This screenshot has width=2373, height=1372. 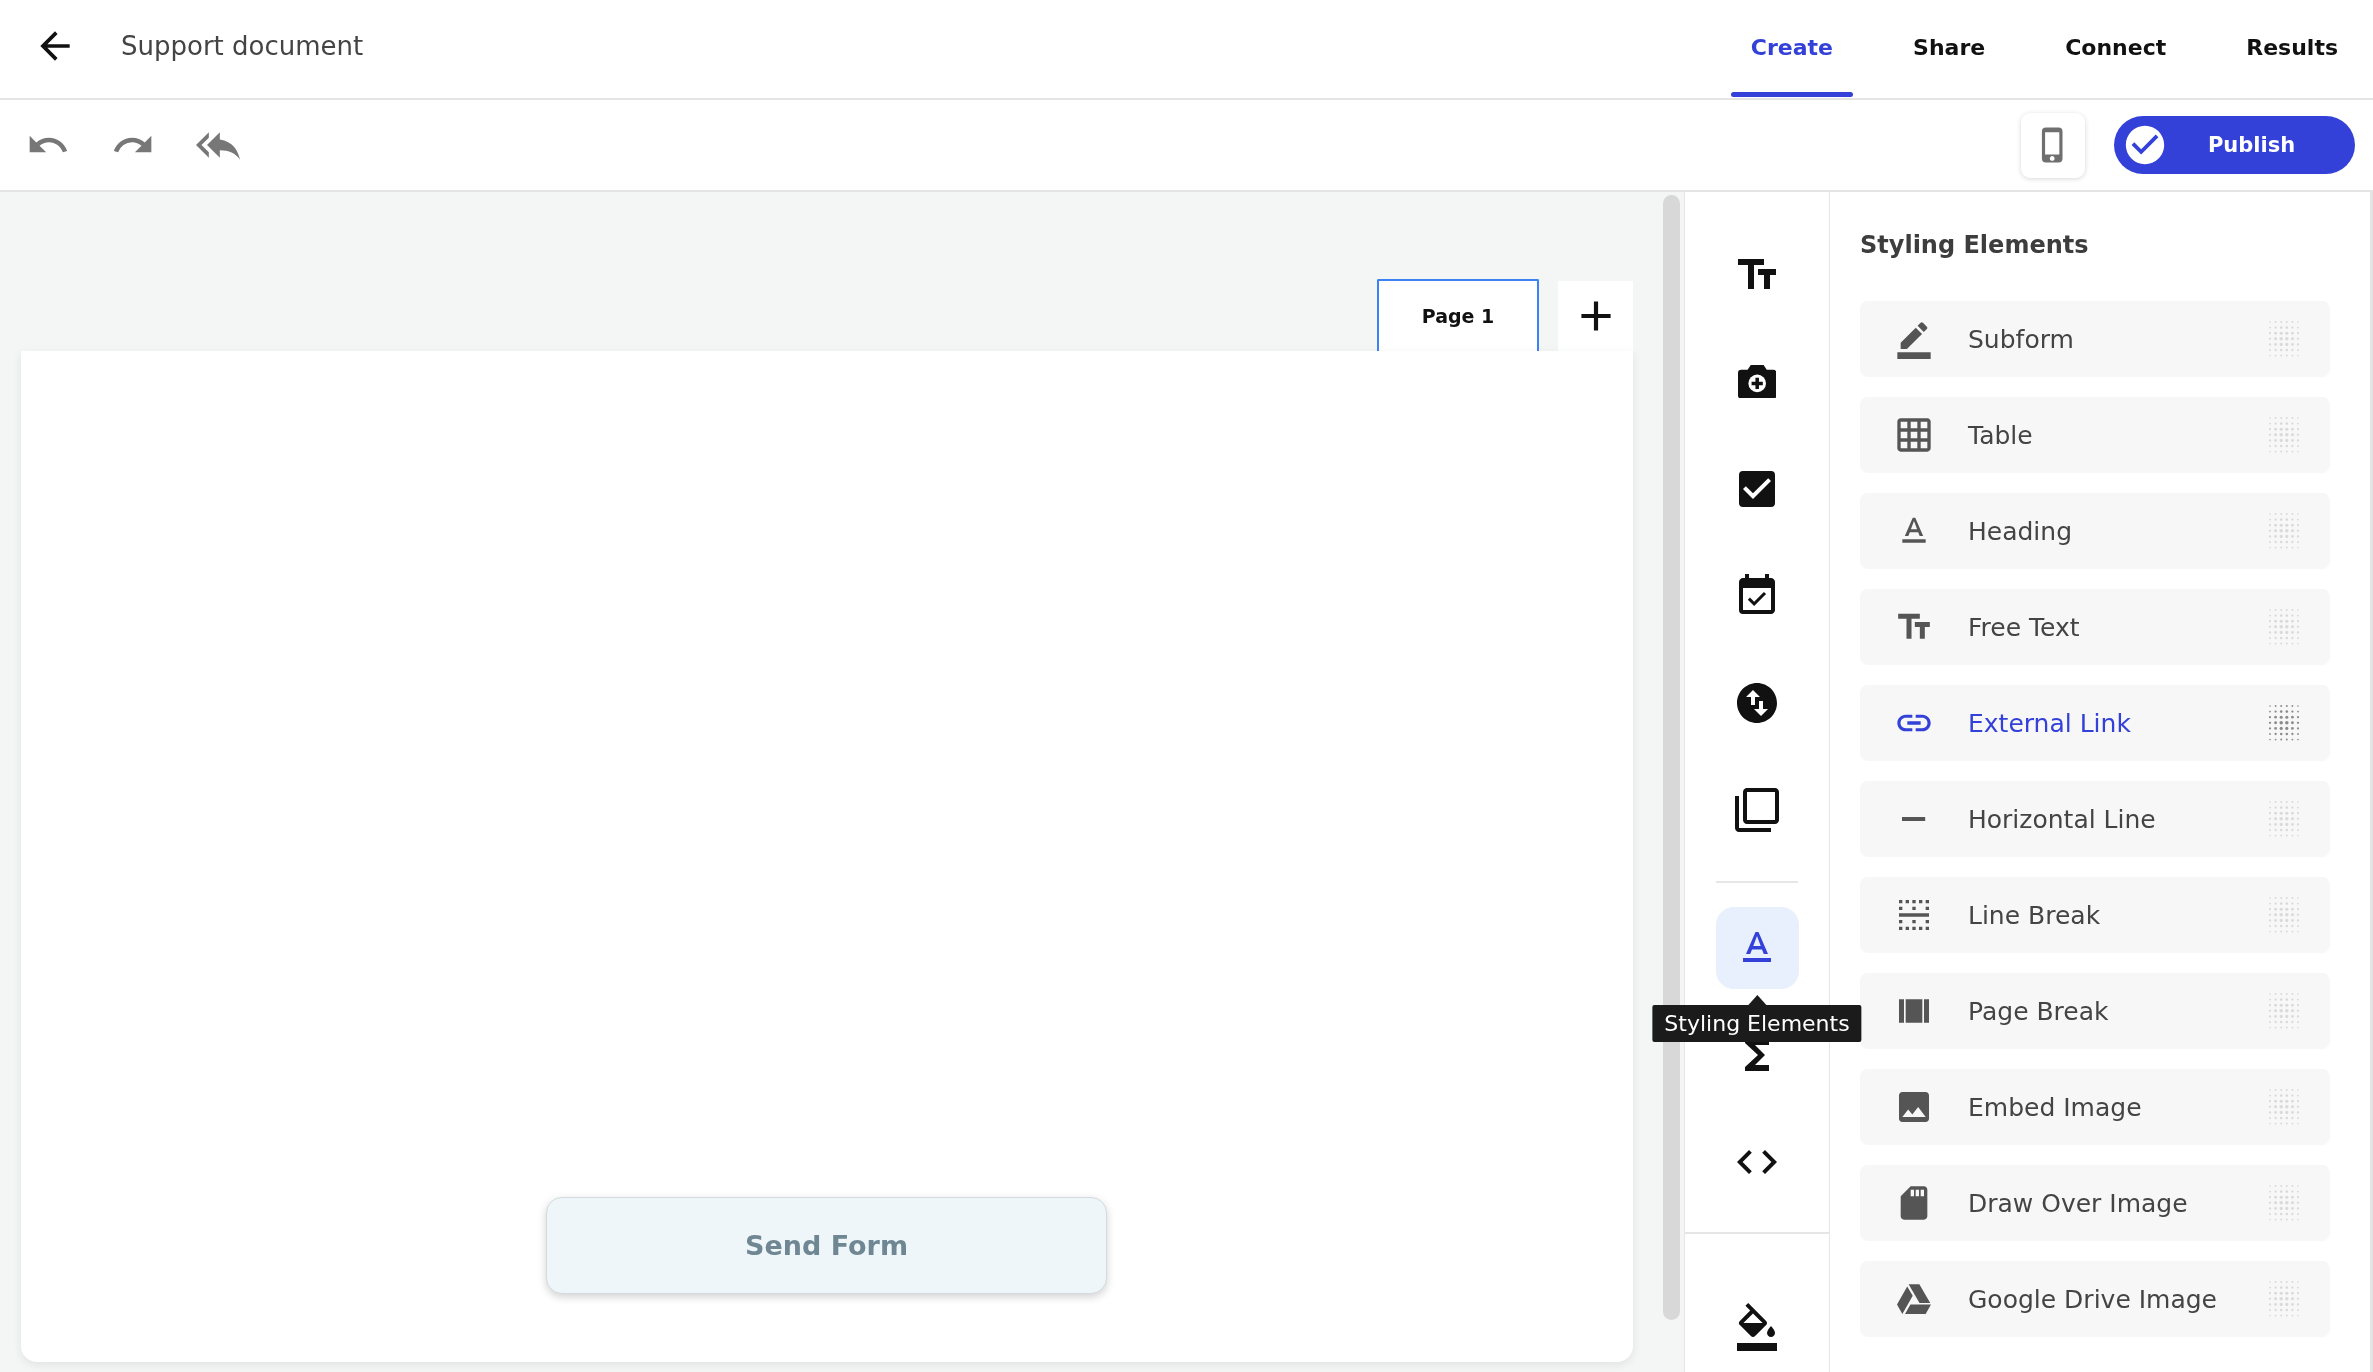 I want to click on element-item: Page Break, so click(x=2095, y=1011).